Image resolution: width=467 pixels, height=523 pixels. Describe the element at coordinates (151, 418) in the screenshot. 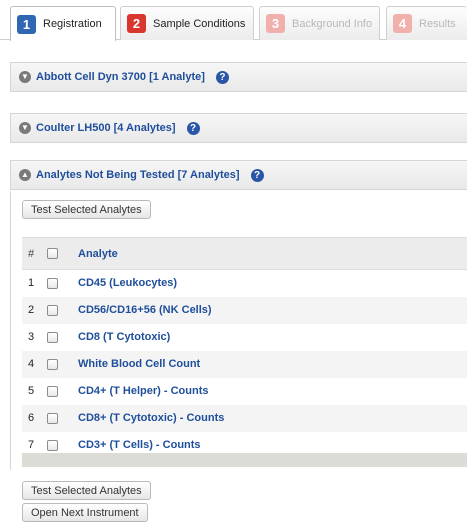

I see `analyte-link: CD8+ (T Cytotoxic) - Counts` at that location.